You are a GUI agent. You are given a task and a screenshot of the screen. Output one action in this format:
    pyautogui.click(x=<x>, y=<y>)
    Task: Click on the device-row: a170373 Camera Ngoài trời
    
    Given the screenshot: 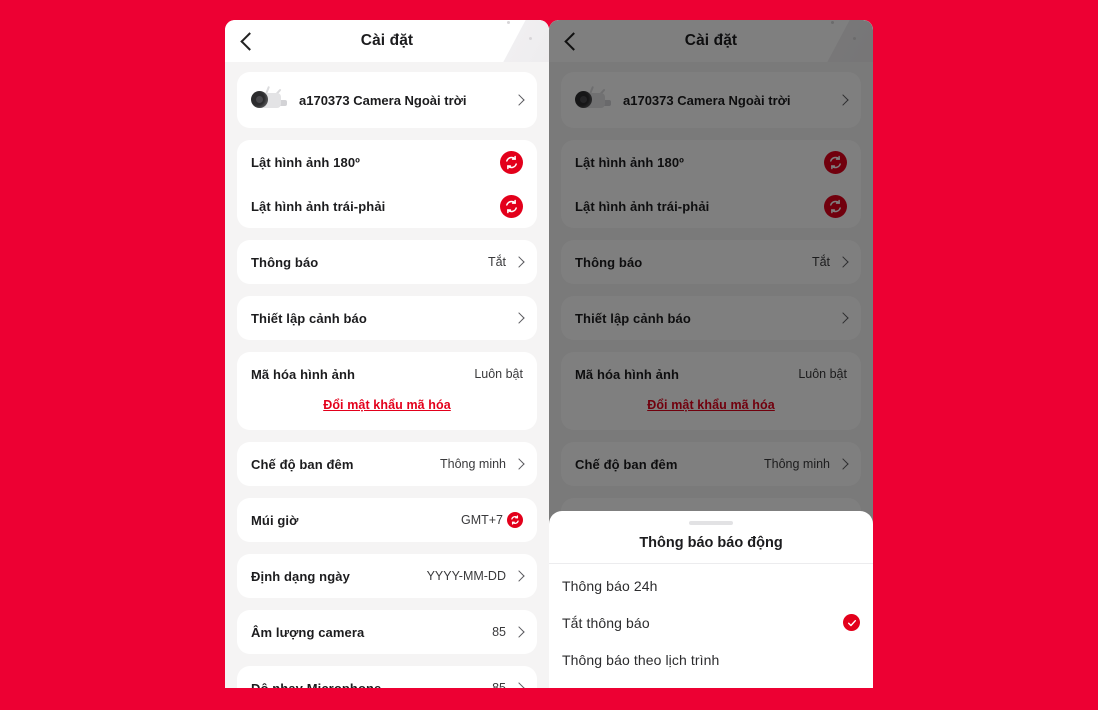 What is the action you would take?
    pyautogui.click(x=388, y=100)
    